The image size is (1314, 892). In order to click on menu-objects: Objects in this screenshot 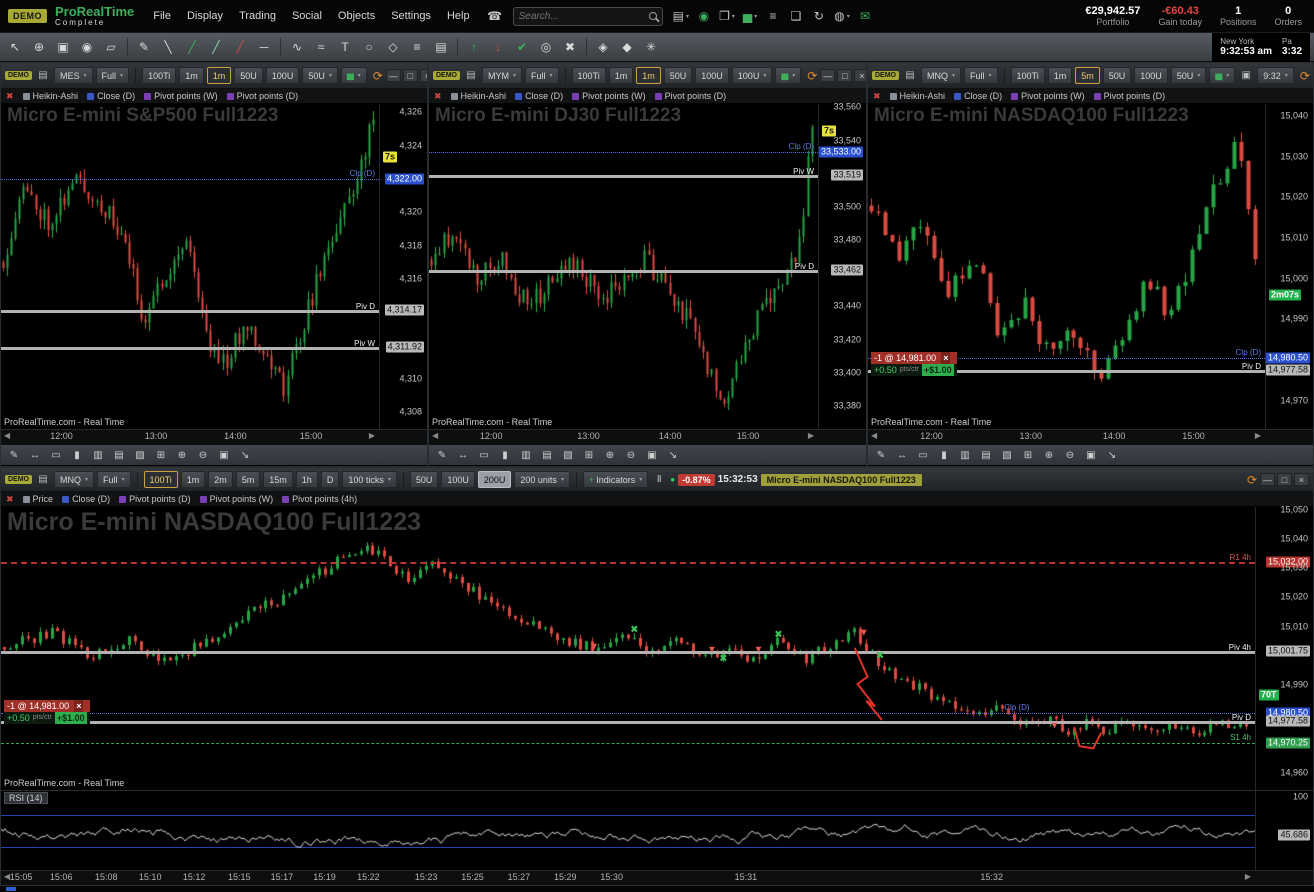, I will do `click(356, 16)`.